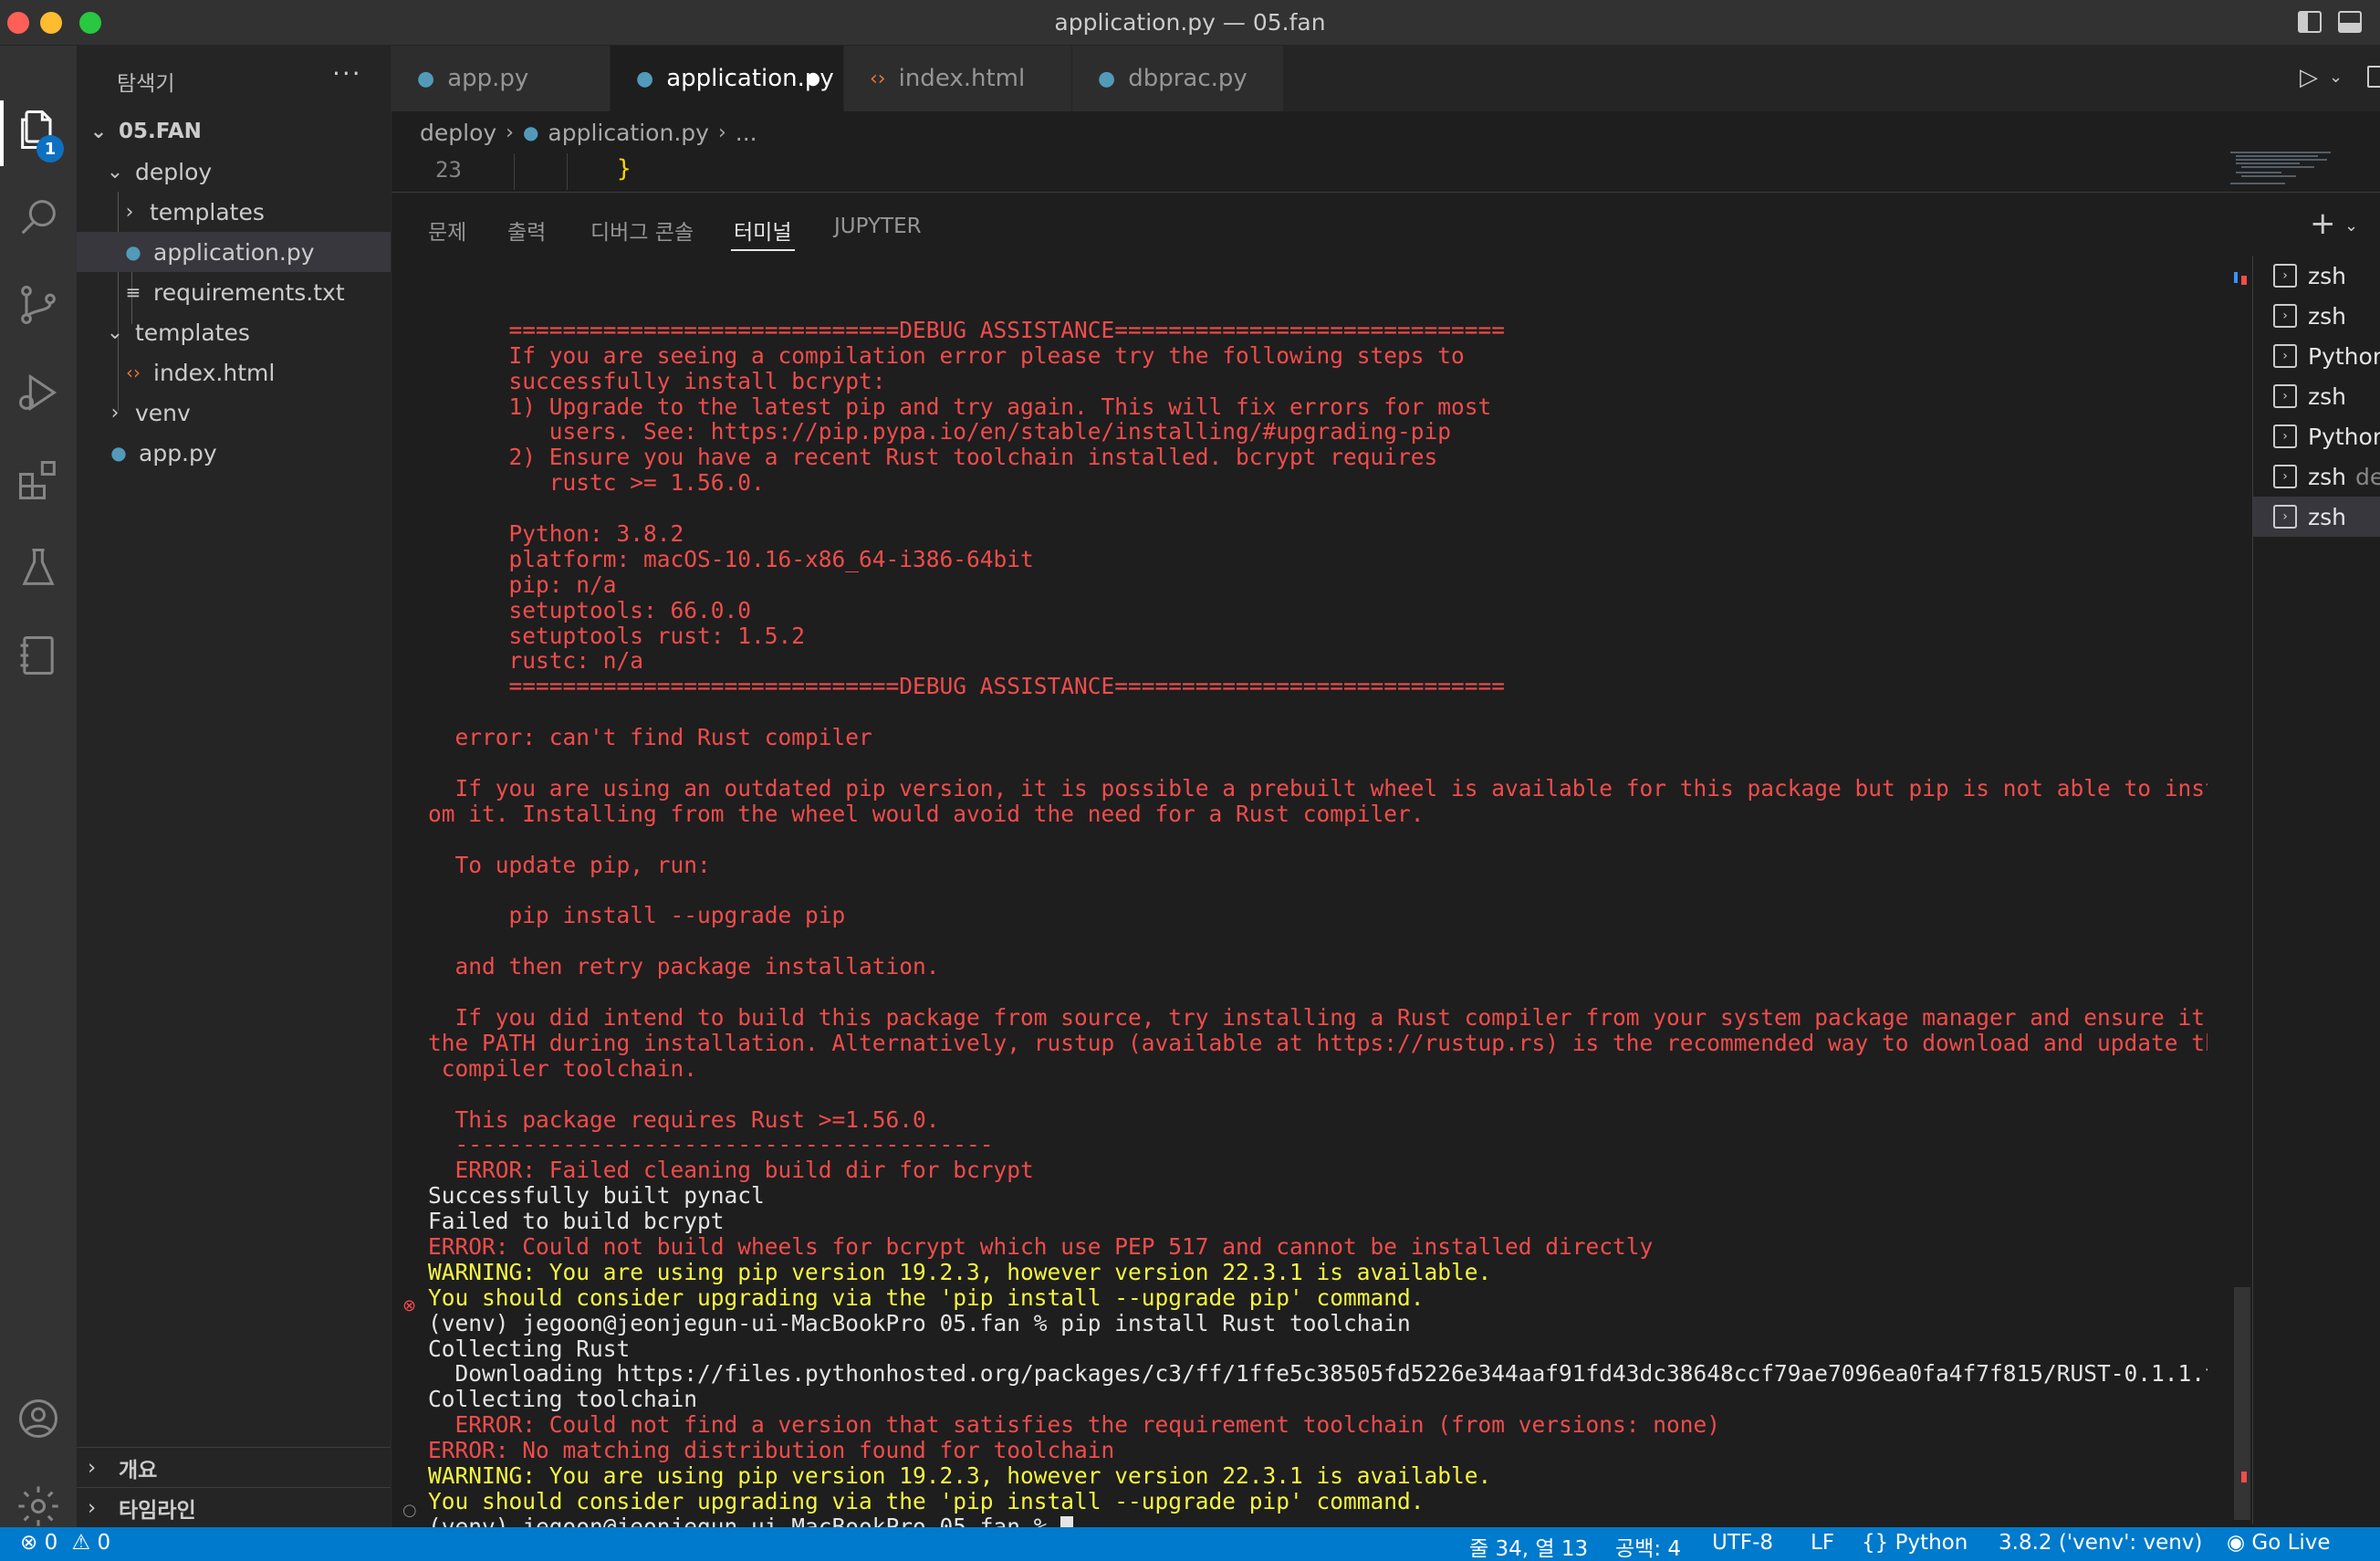 Image resolution: width=2380 pixels, height=1561 pixels. Describe the element at coordinates (207, 211) in the screenshot. I see `tree-item-label: templates` at that location.